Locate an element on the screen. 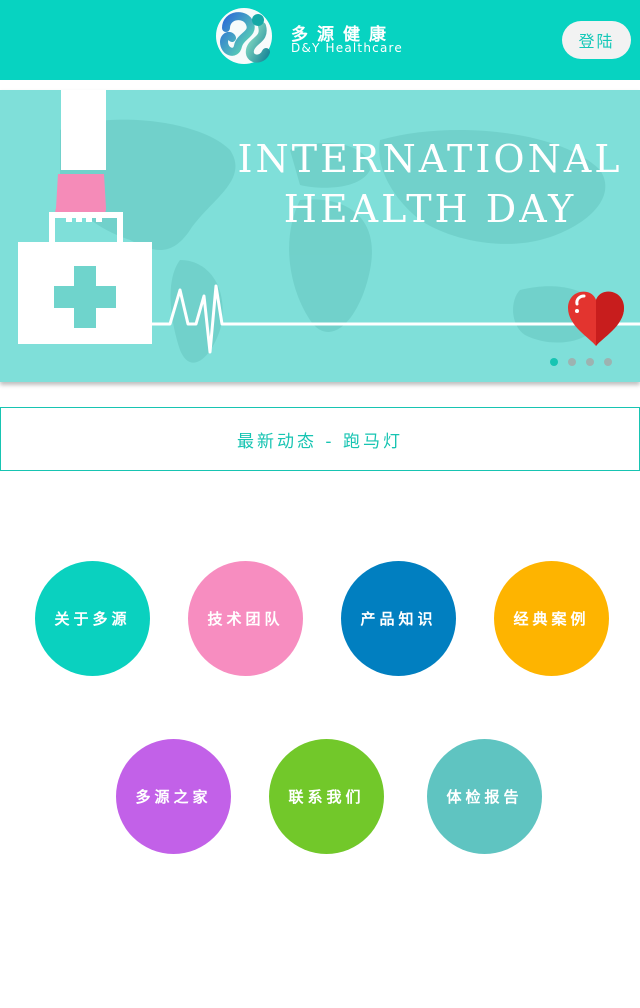 This screenshot has width=640, height=1008. nav-products-label: 产品知识 is located at coordinates (398, 619).